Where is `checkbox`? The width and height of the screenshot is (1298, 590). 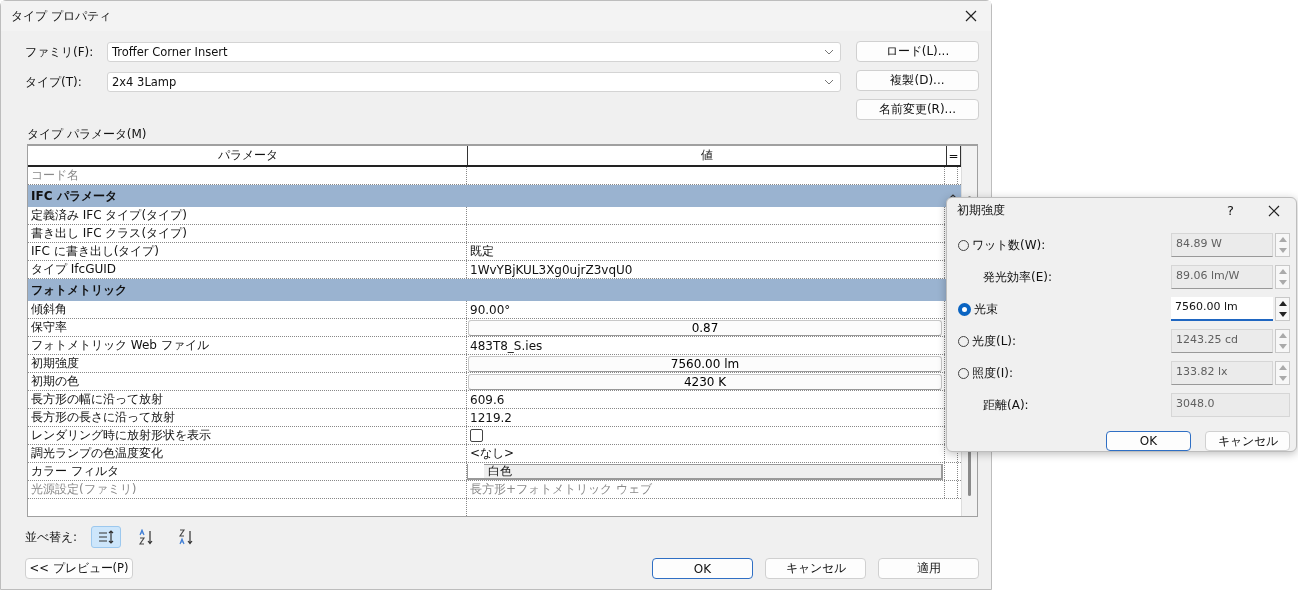 checkbox is located at coordinates (476, 435).